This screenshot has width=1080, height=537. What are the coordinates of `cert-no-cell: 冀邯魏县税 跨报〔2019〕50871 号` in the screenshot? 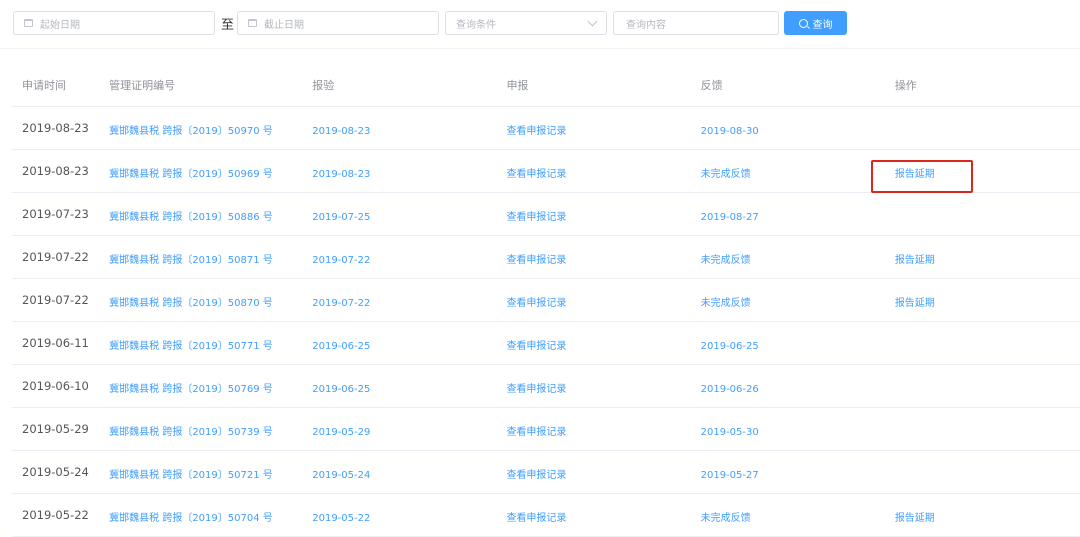 It's located at (205, 257).